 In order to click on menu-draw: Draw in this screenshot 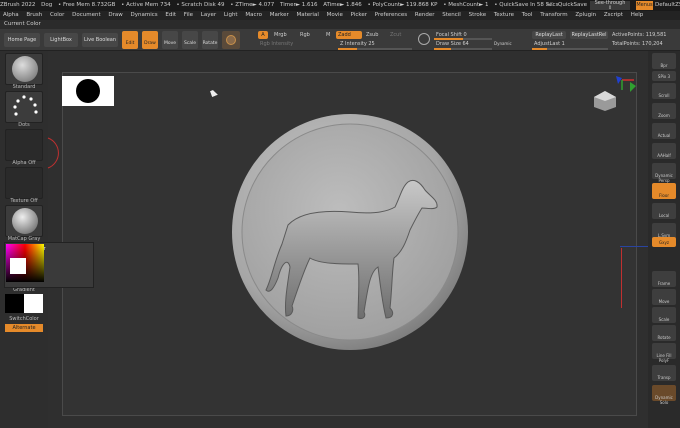, I will do `click(115, 15)`.